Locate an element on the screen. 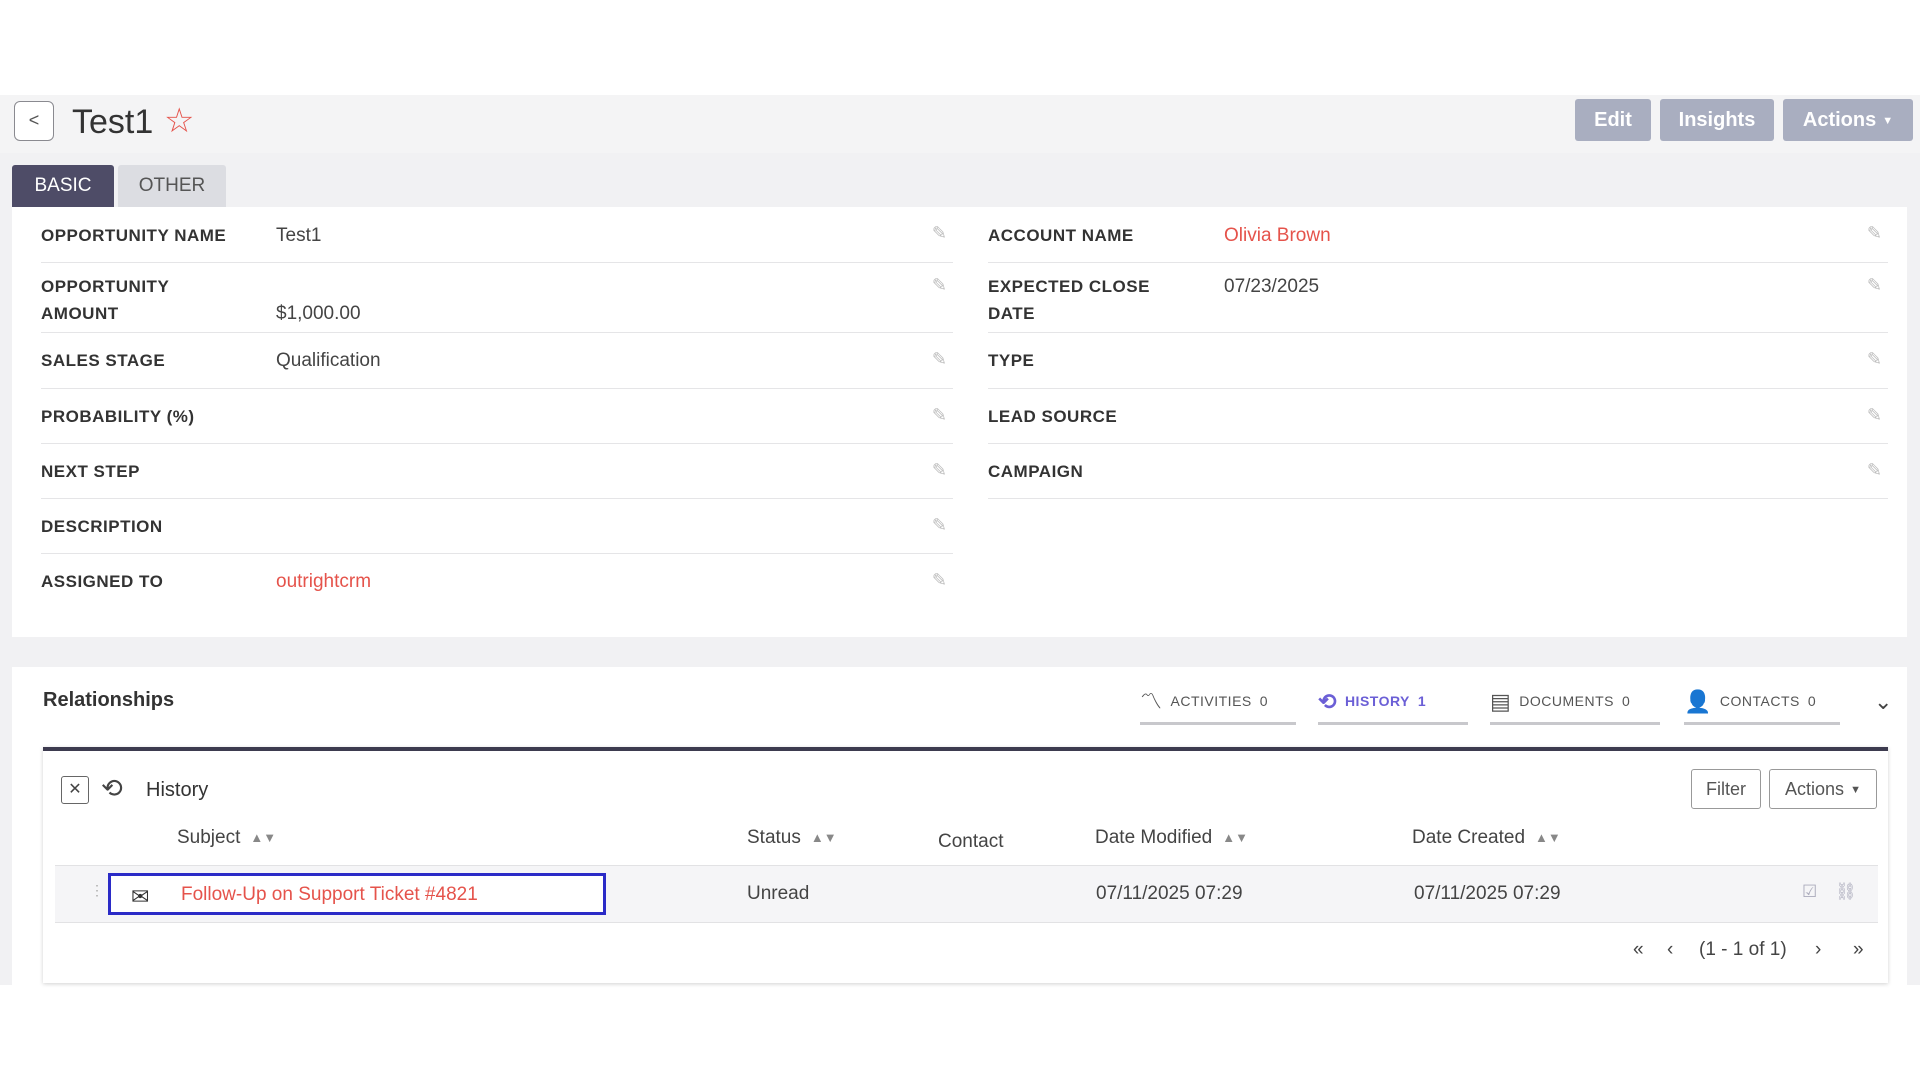 The height and width of the screenshot is (1080, 1920). field-opportunity-name: OPPORTUNITY NAME Test1 ✎ is located at coordinates (497, 235).